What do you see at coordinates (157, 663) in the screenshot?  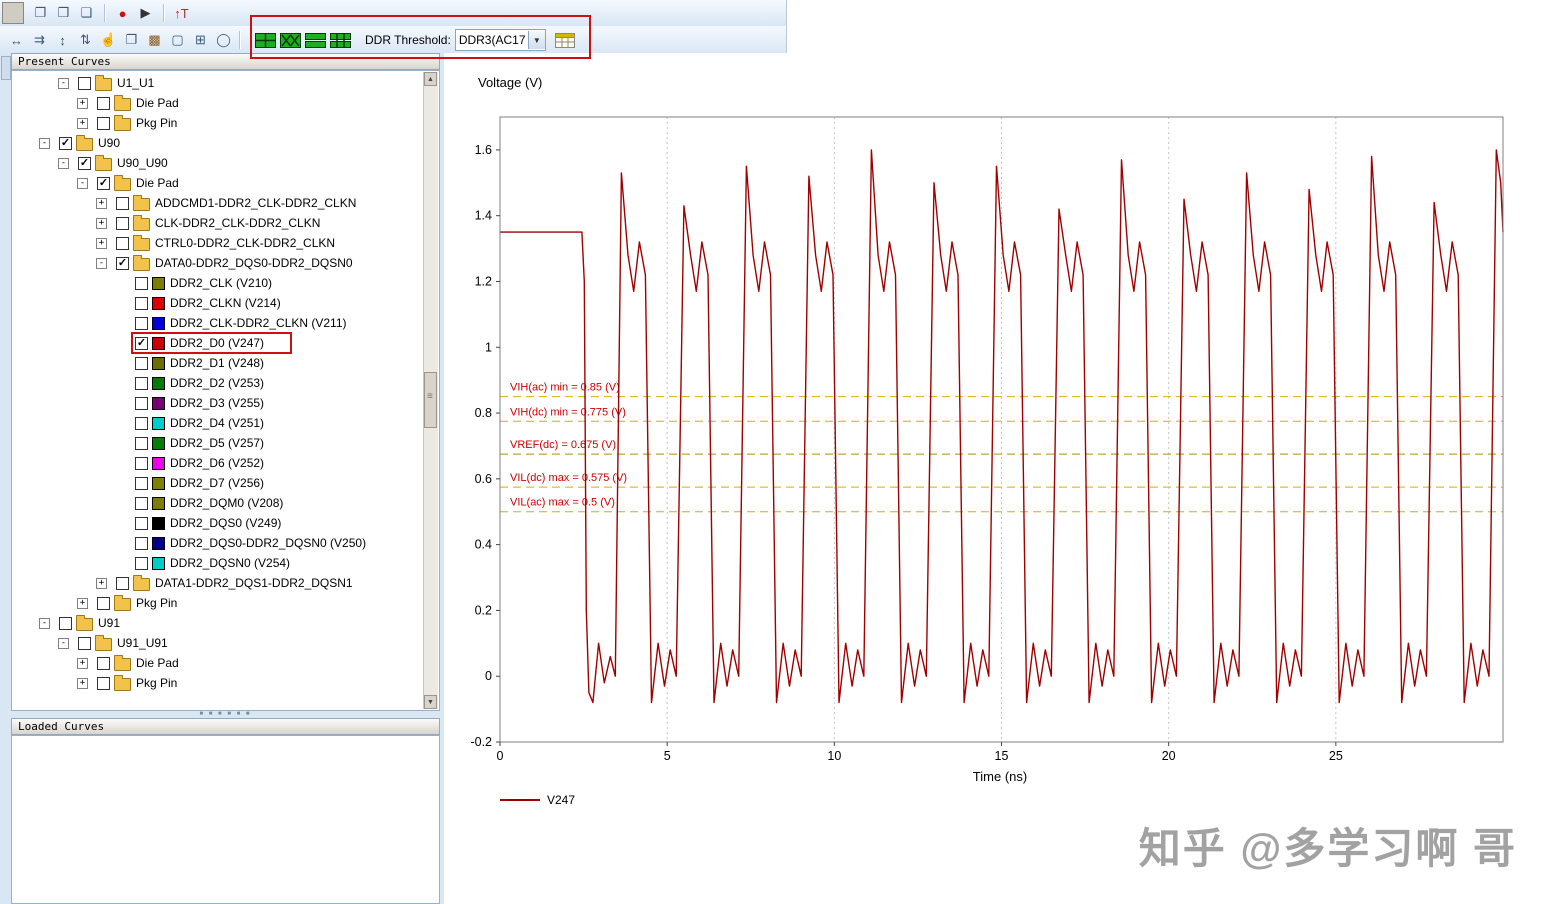 I see `tree-item-label: Die Pad` at bounding box center [157, 663].